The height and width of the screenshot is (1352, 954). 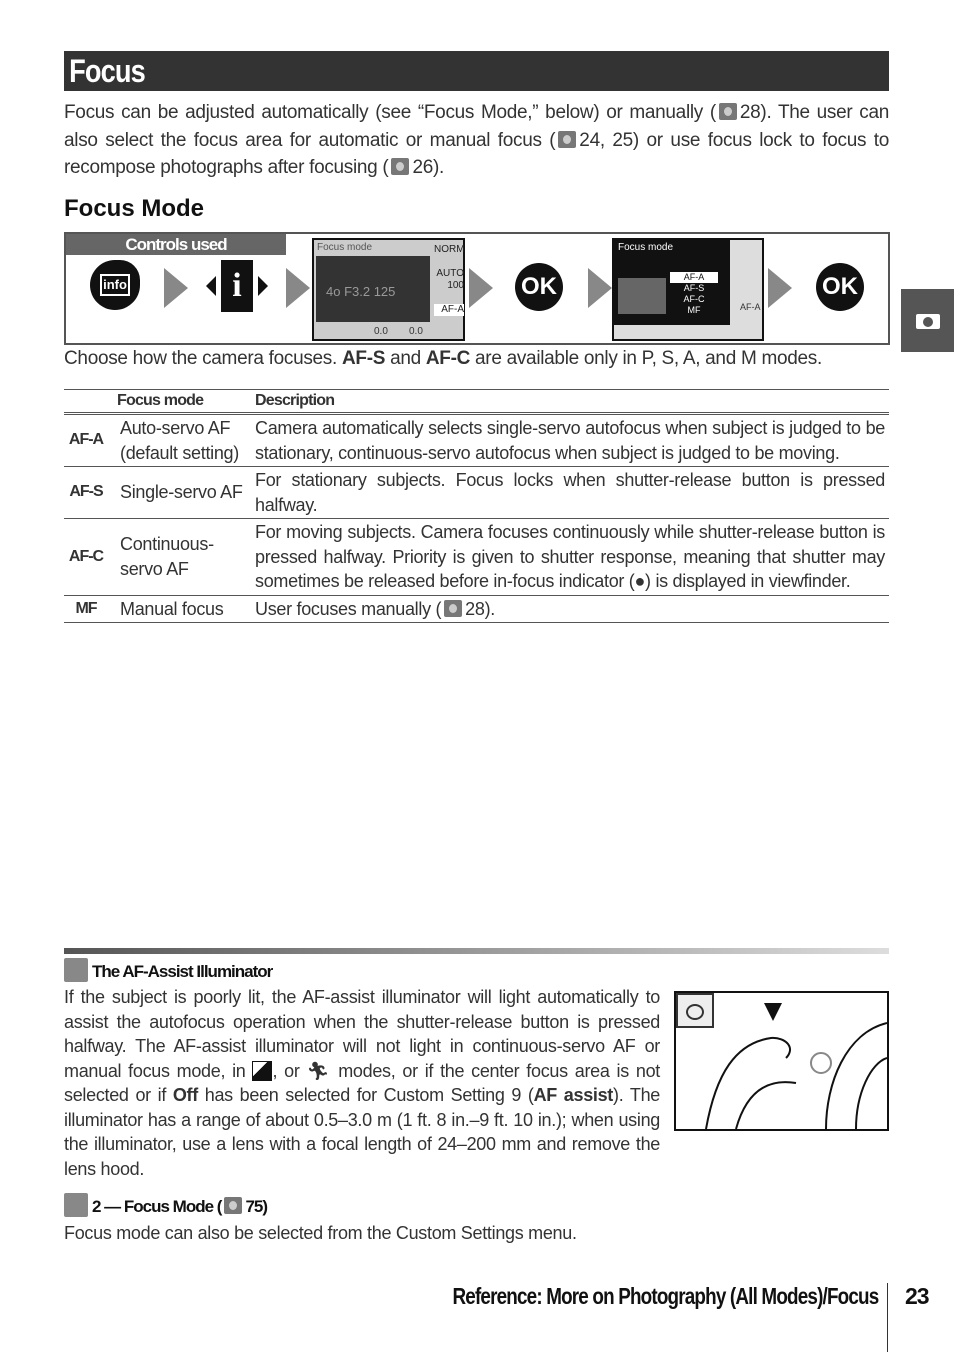 I want to click on magnifier-tip-icon, so click(x=76, y=970).